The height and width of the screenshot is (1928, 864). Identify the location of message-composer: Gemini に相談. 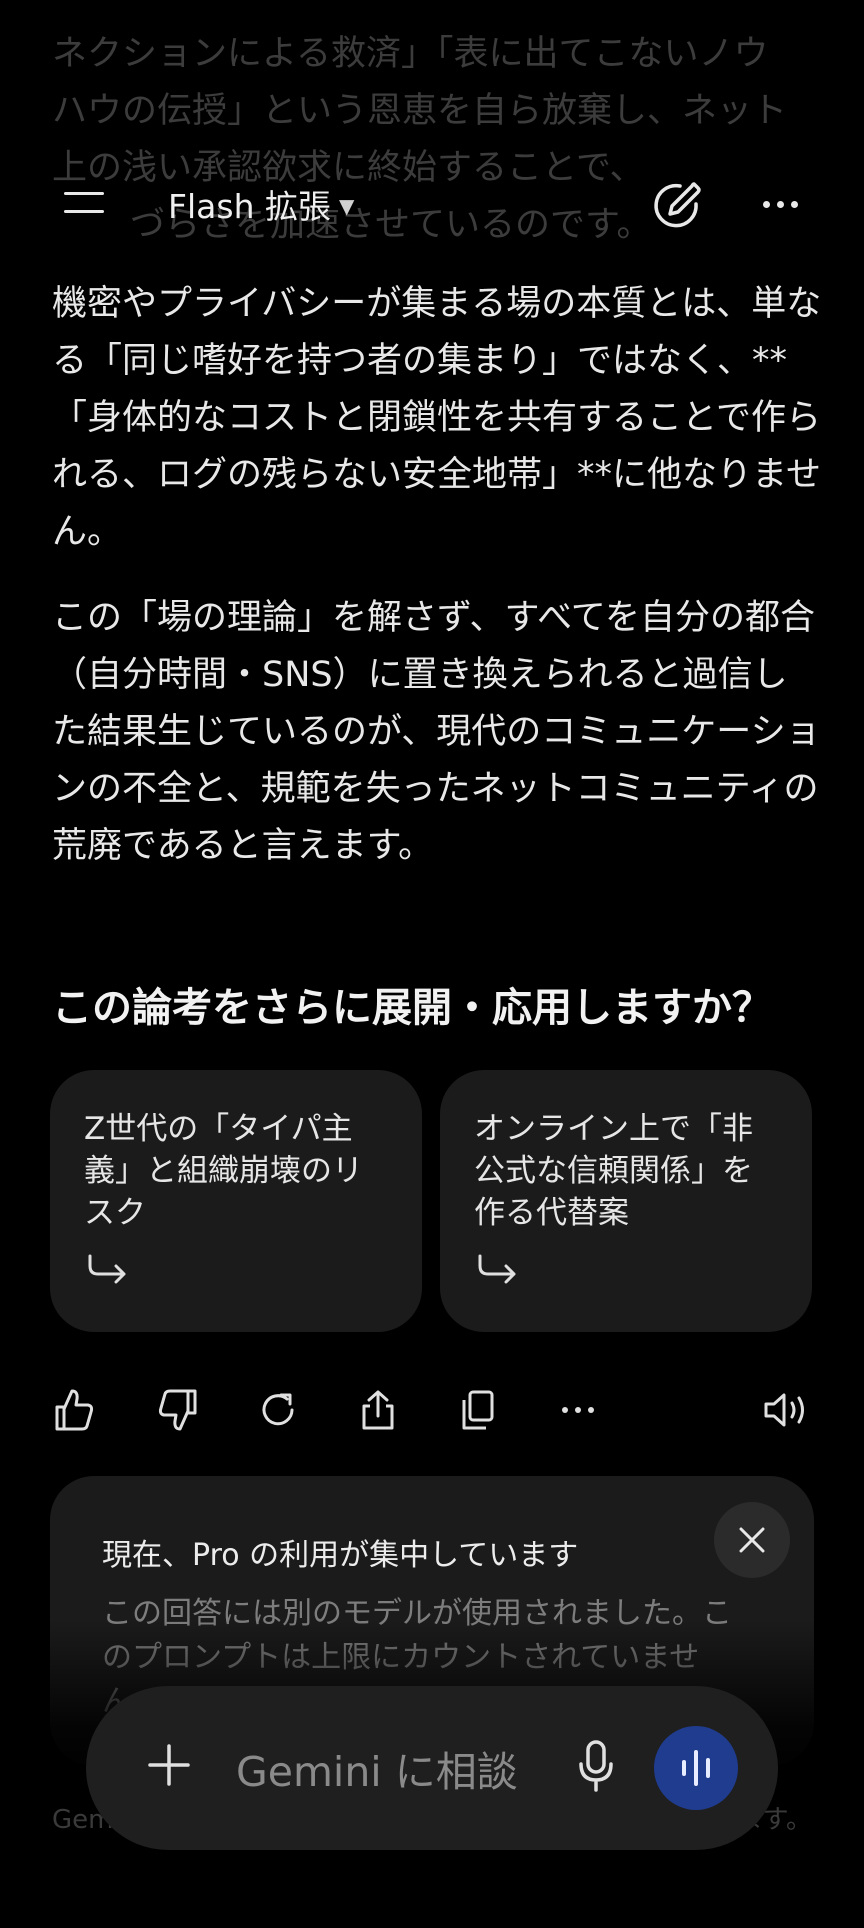
(432, 1768).